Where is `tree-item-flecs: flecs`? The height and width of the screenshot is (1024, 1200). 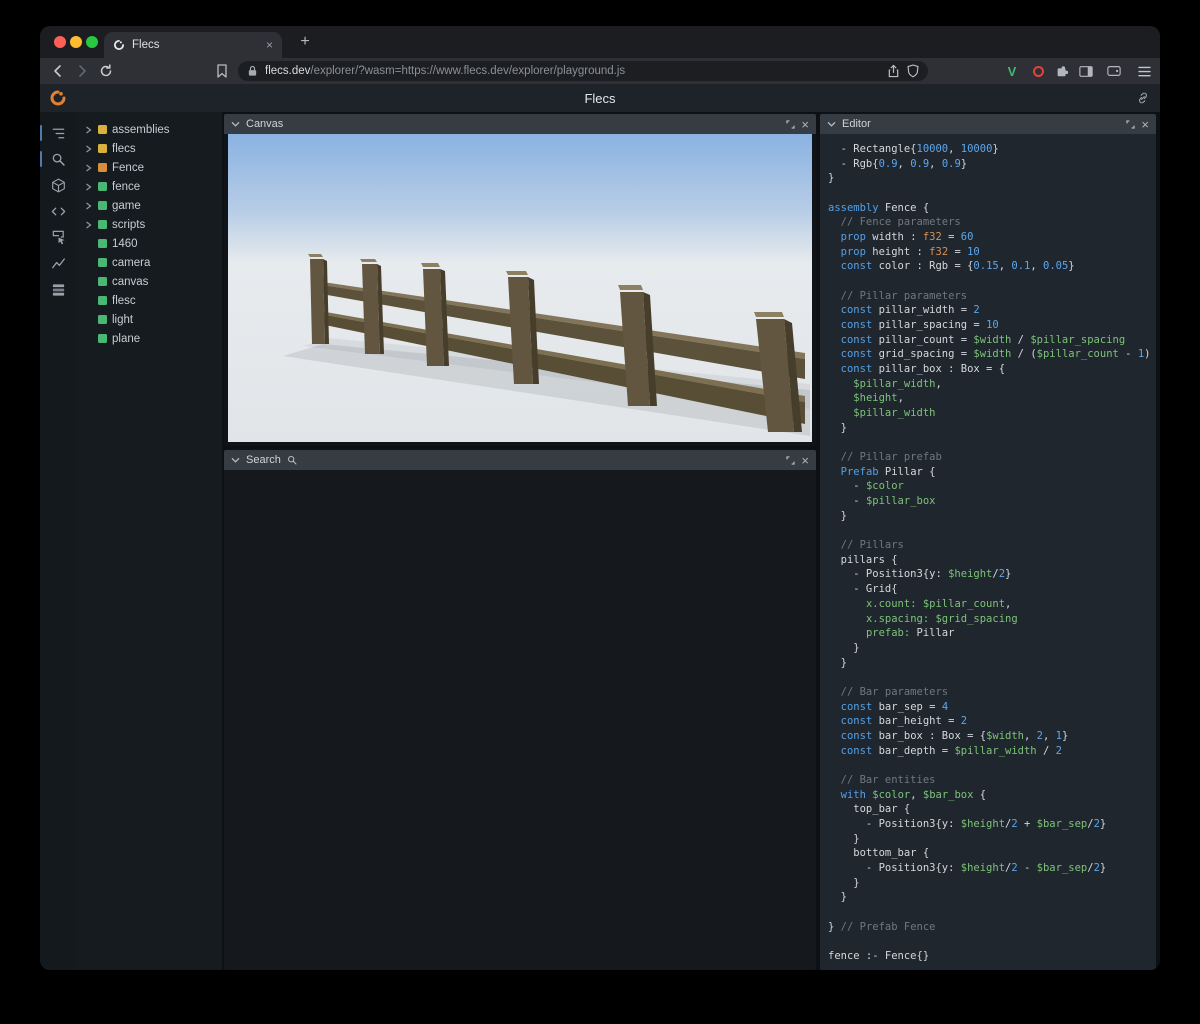
tree-item-flecs: flecs is located at coordinates (149, 148).